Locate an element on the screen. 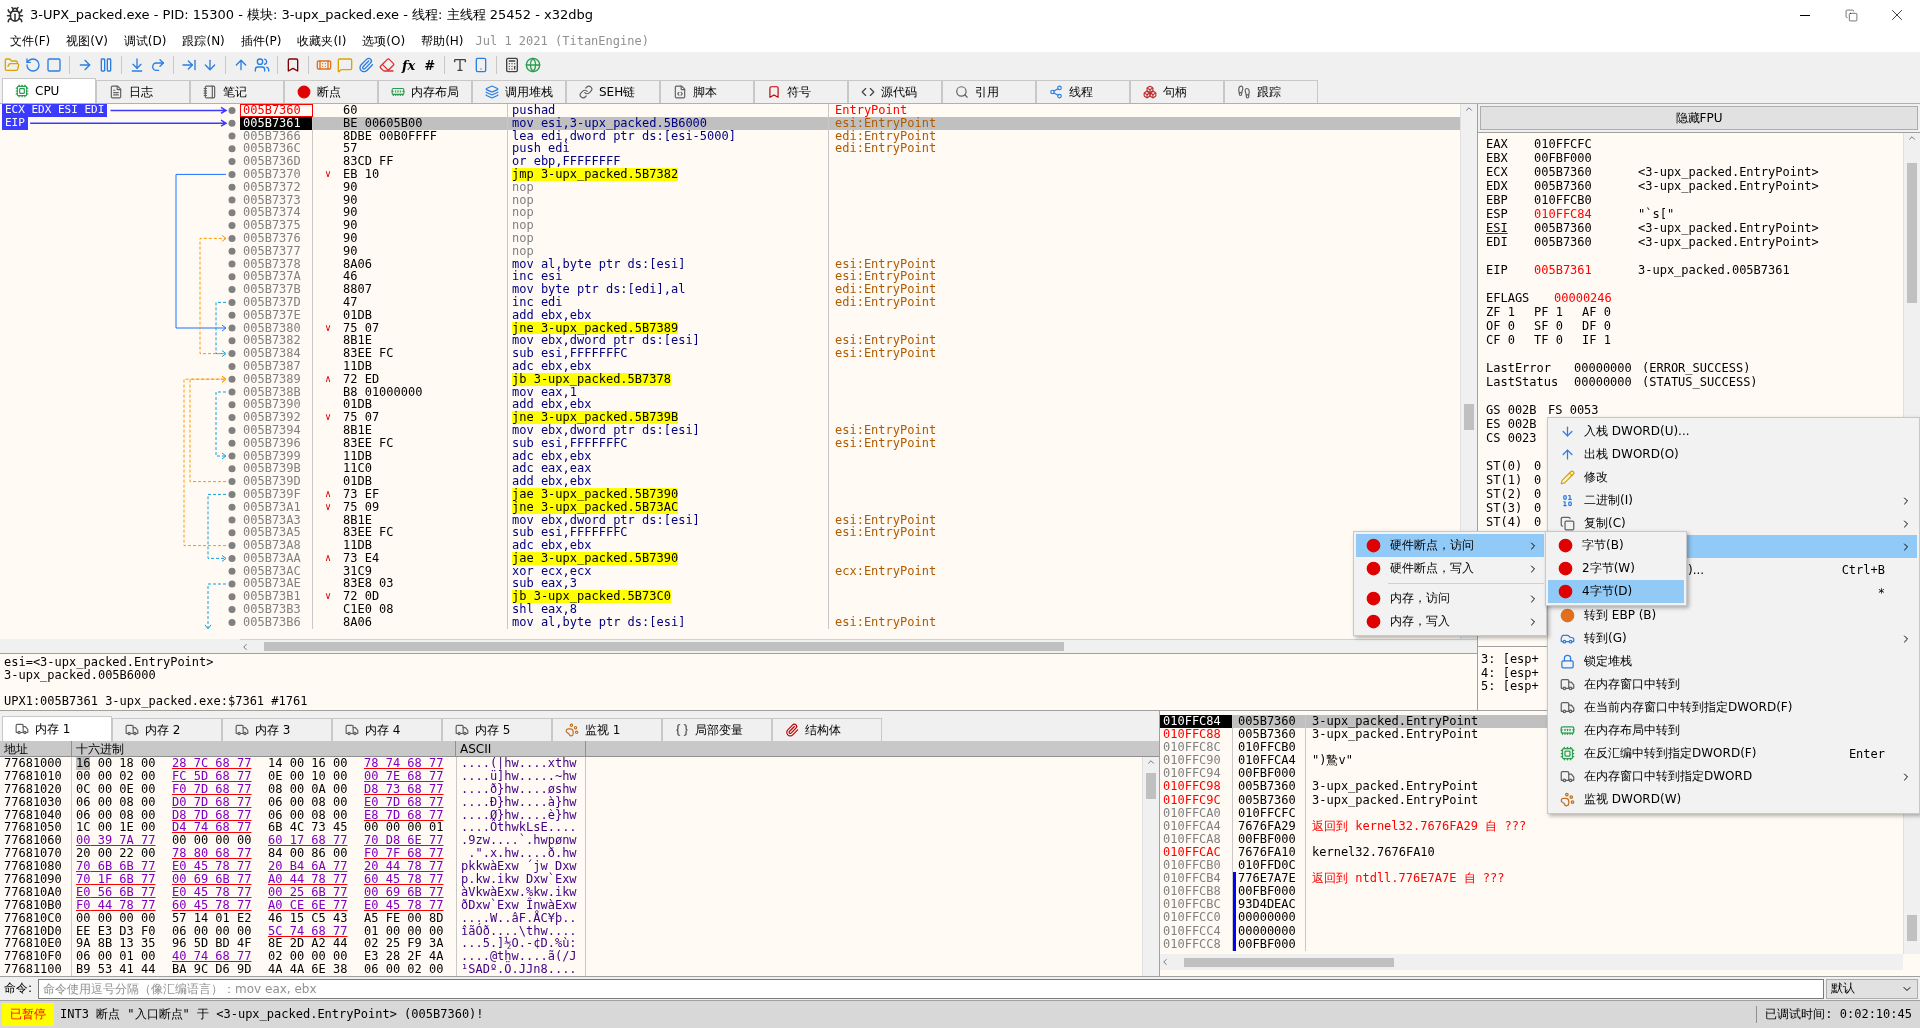 Image resolution: width=1920 pixels, height=1028 pixels. menu-item: 监视 DWORD(W) is located at coordinates (1733, 799).